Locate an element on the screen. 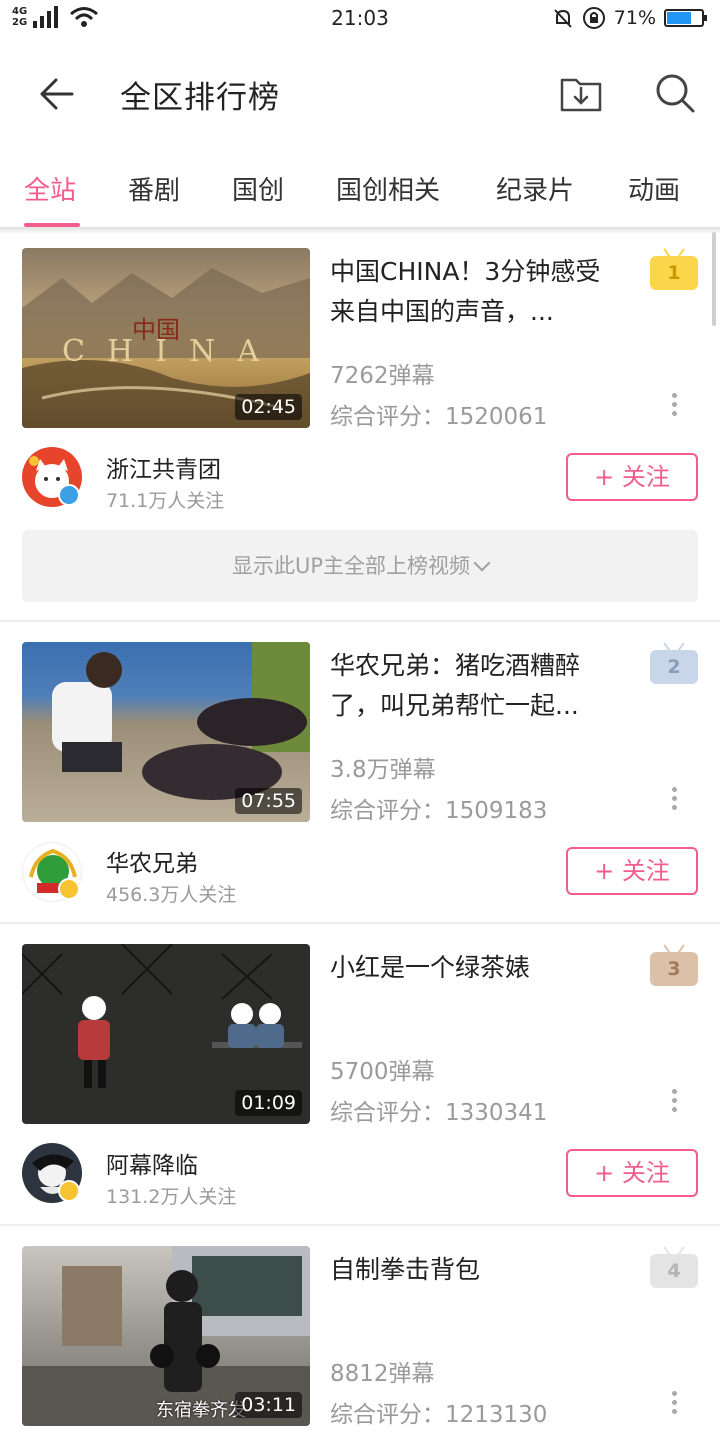 This screenshot has width=720, height=1440. uploader-name: 浙江共青团 is located at coordinates (163, 467).